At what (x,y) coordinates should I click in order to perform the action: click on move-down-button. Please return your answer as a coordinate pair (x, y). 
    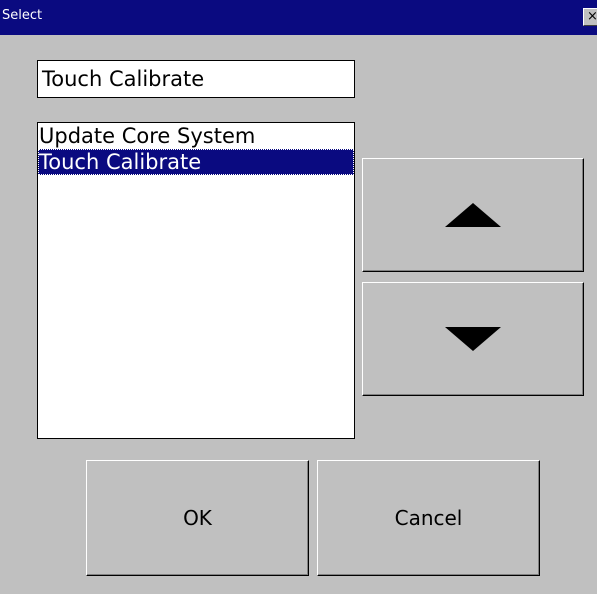
    Looking at the image, I should click on (473, 339).